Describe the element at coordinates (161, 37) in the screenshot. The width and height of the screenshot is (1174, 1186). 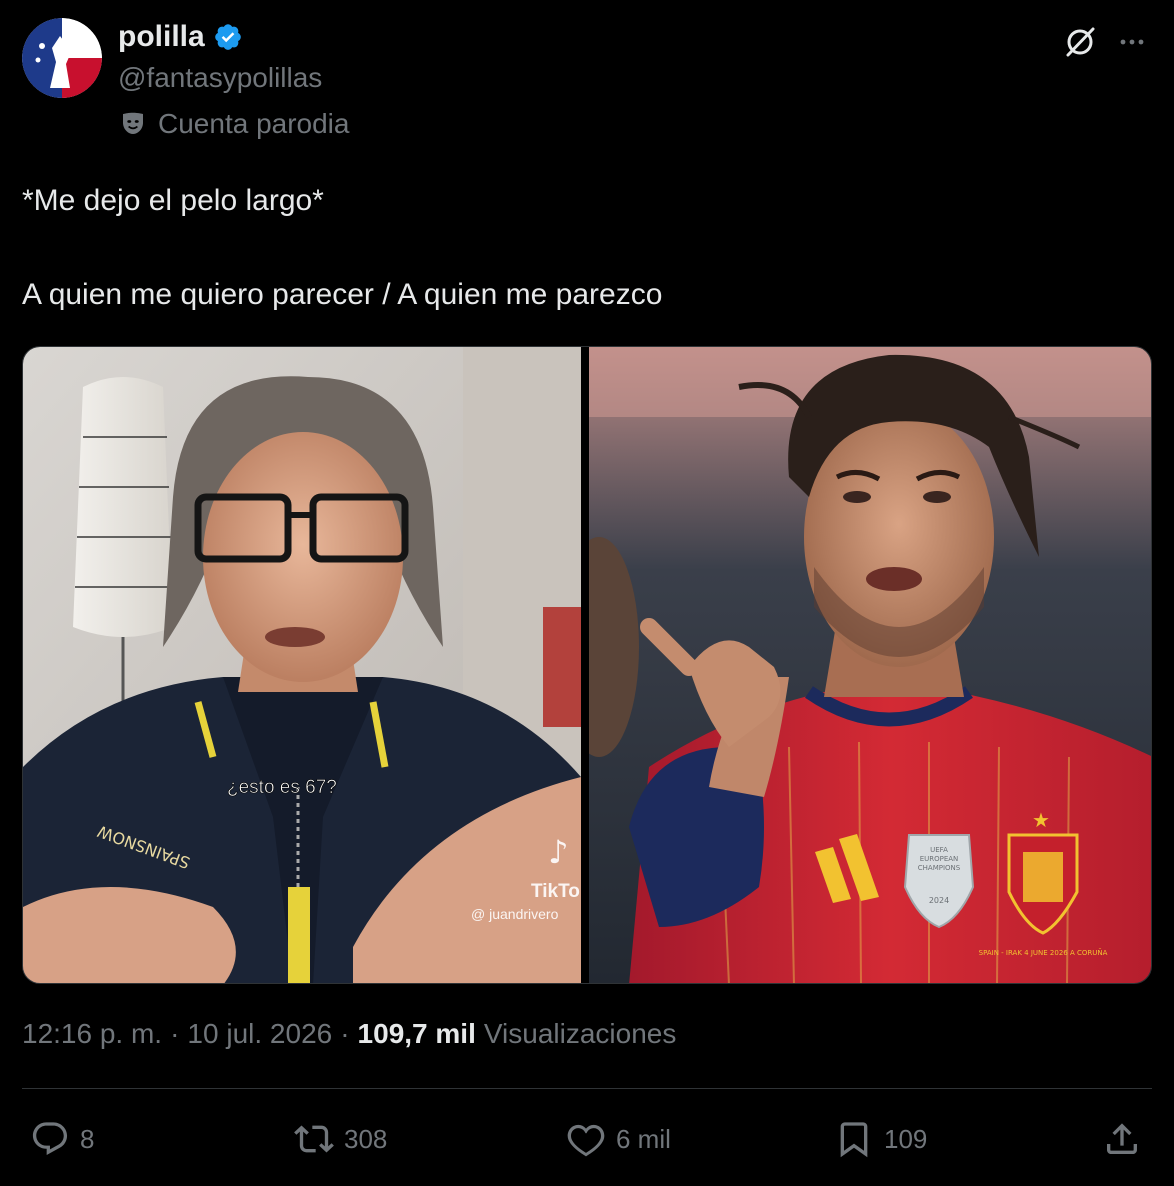
I see `author-name: polilla` at that location.